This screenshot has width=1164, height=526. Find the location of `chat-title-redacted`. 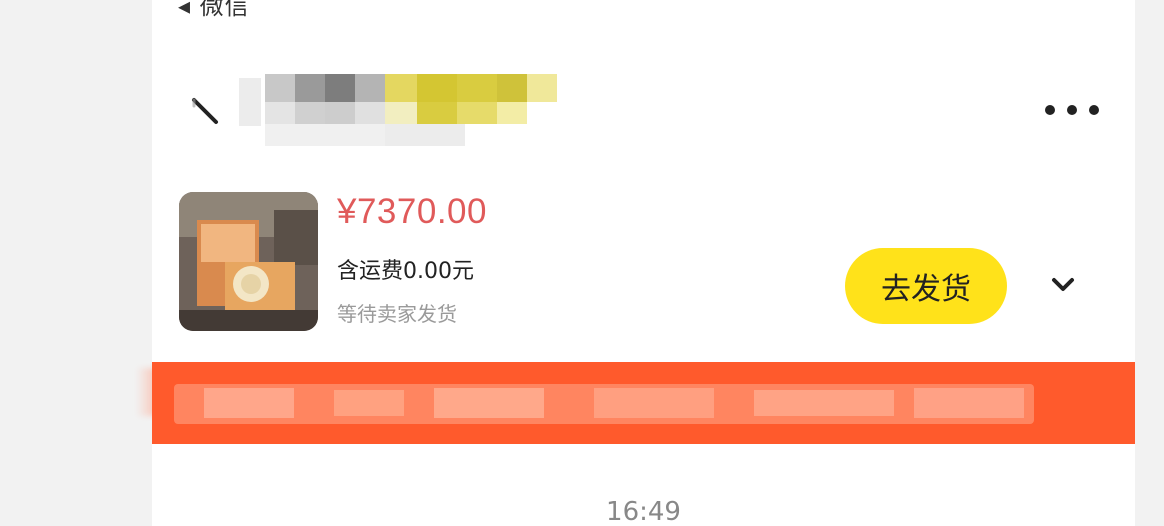

chat-title-redacted is located at coordinates (418, 112).